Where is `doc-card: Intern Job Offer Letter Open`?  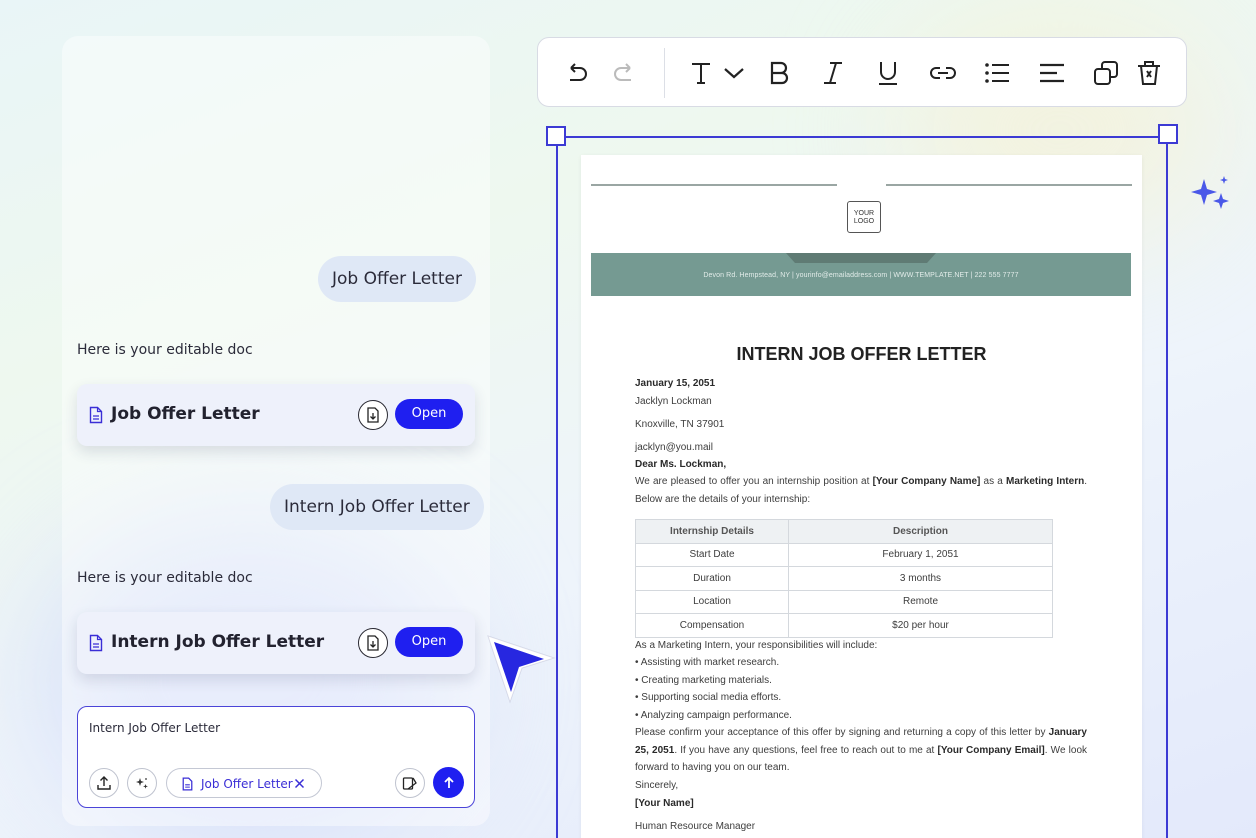 doc-card: Intern Job Offer Letter Open is located at coordinates (276, 643).